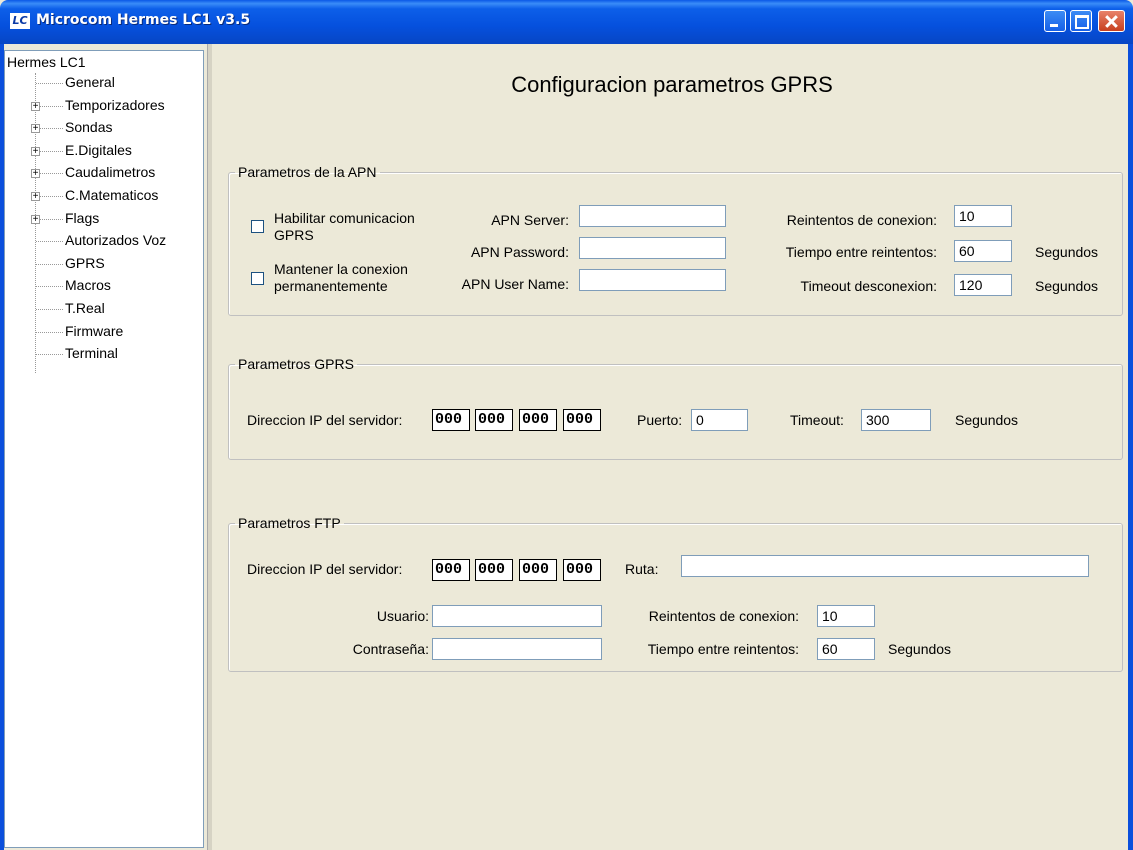 This screenshot has width=1133, height=850. Describe the element at coordinates (538, 570) in the screenshot. I see `ftp-ip-octet-3: 000` at that location.